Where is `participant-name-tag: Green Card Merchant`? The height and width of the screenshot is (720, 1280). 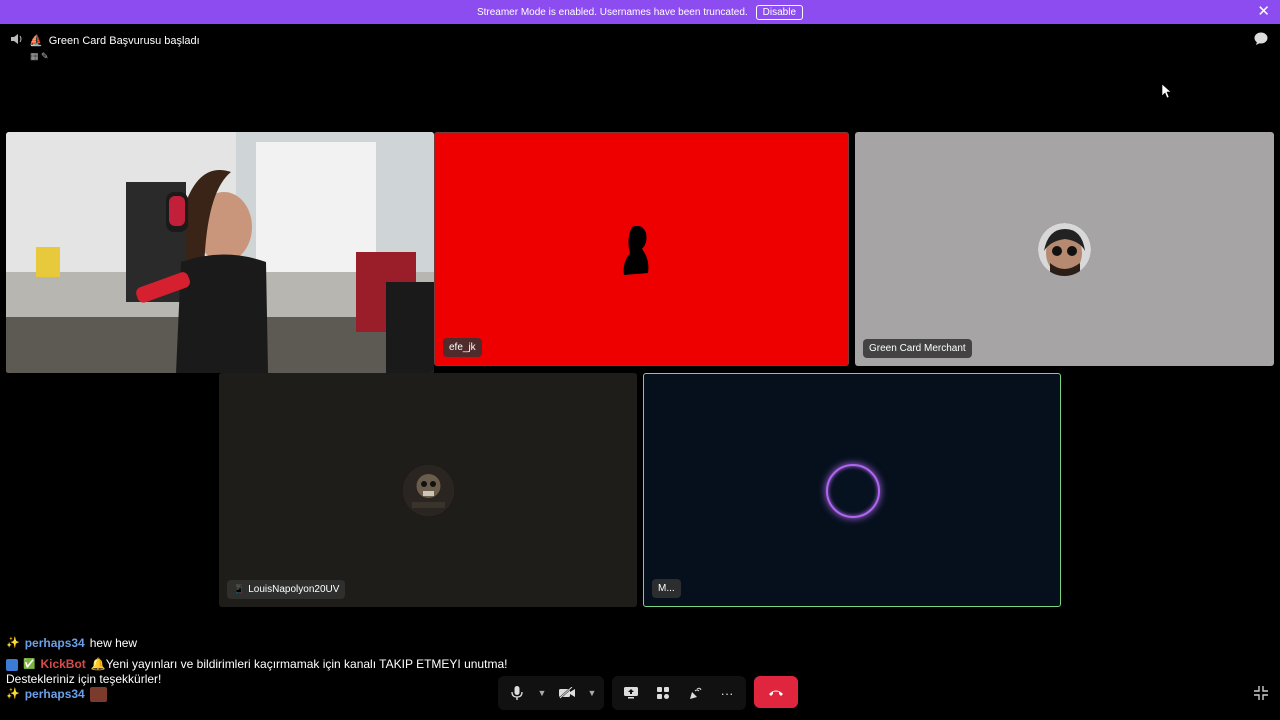 participant-name-tag: Green Card Merchant is located at coordinates (917, 348).